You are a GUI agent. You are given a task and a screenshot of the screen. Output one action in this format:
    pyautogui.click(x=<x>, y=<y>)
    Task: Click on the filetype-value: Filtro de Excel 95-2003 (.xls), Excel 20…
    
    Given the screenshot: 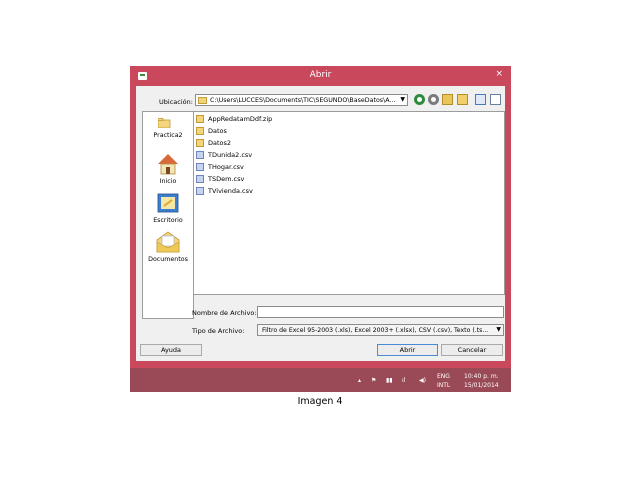 What is the action you would take?
    pyautogui.click(x=375, y=330)
    